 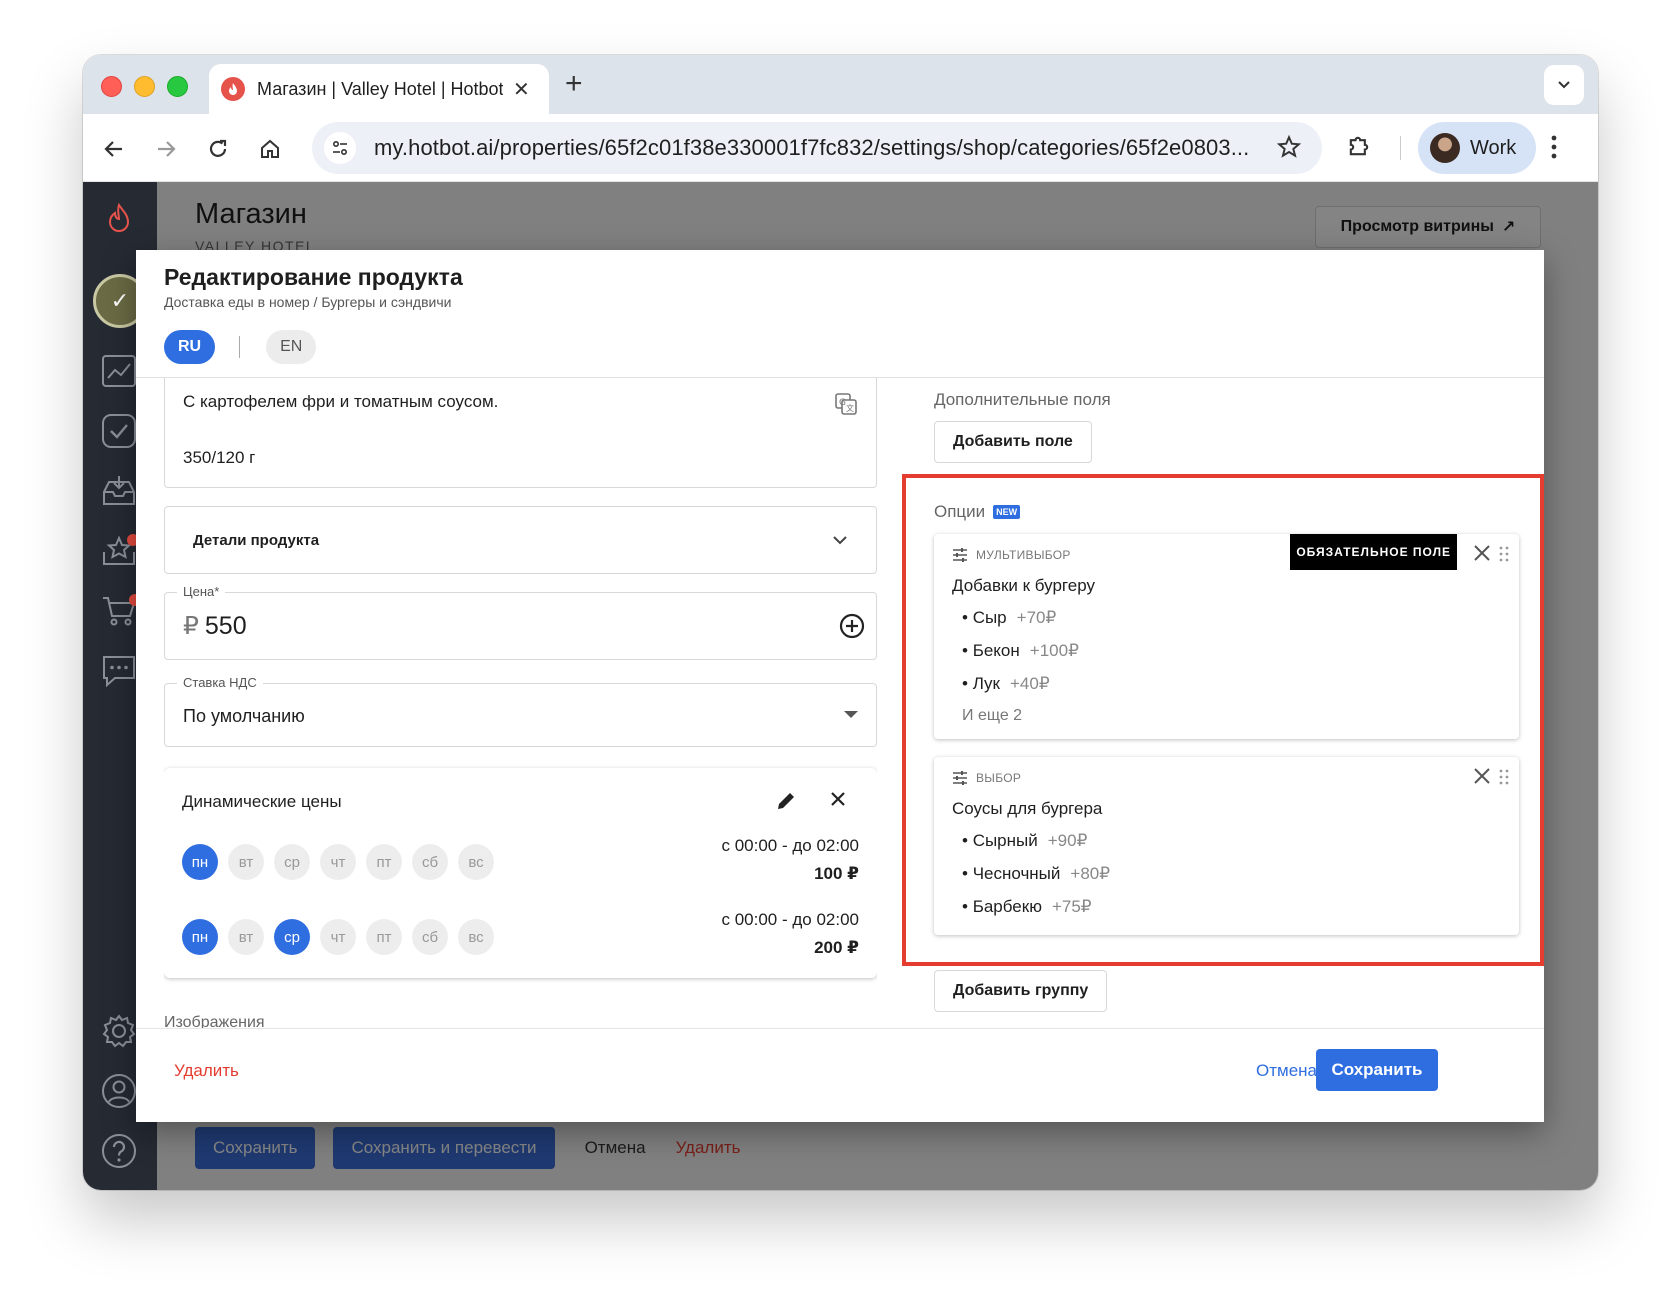 I want to click on option-item-price: +90₽, so click(x=1067, y=840).